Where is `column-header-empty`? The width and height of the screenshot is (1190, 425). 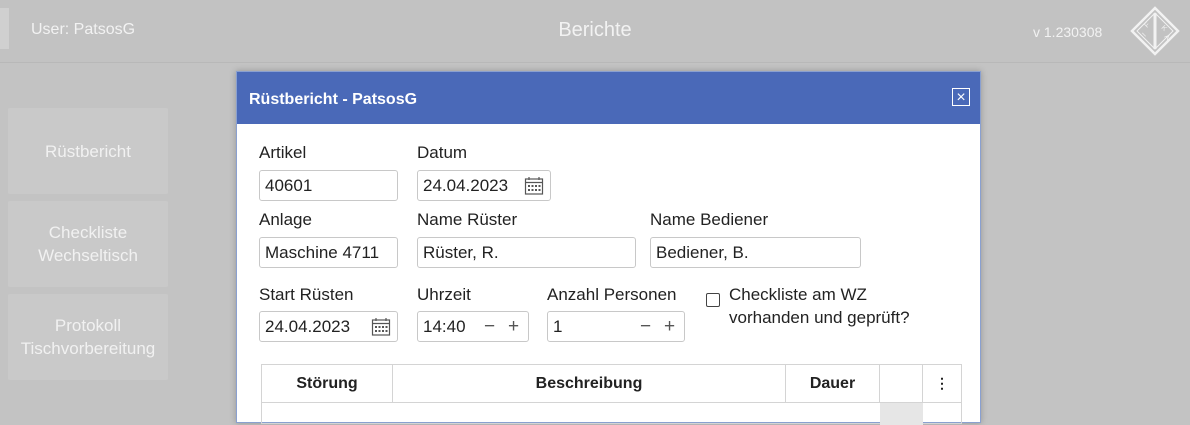 column-header-empty is located at coordinates (901, 383).